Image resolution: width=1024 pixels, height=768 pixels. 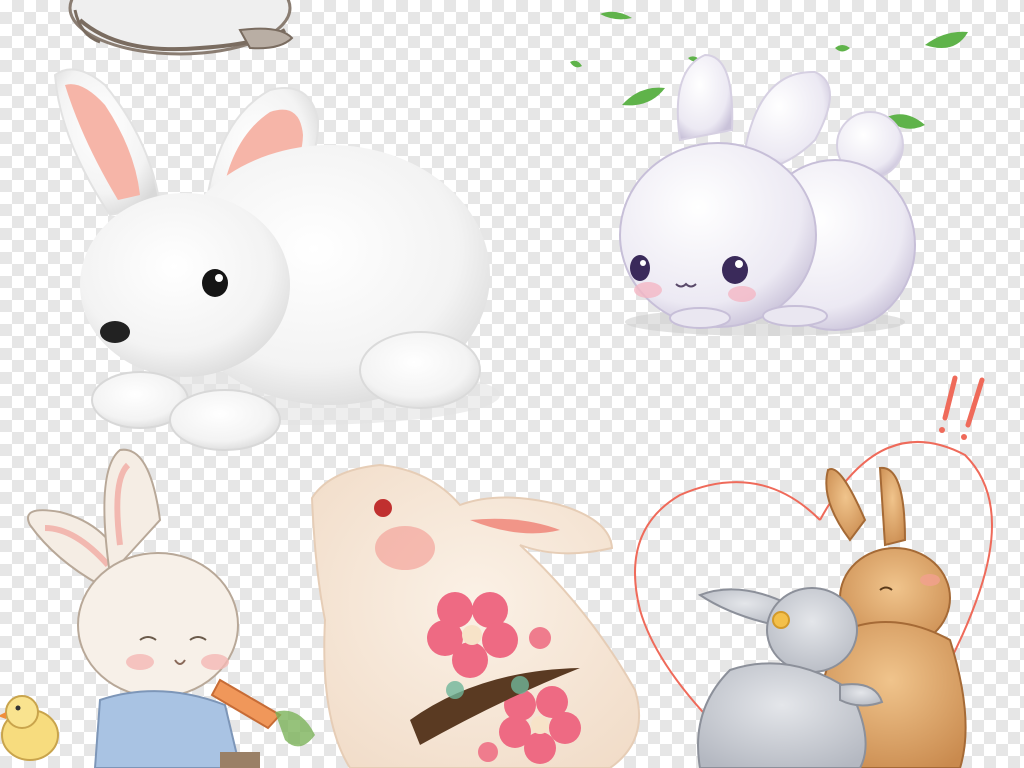 What do you see at coordinates (171, 608) in the screenshot?
I see `rabbit-in-overalls` at bounding box center [171, 608].